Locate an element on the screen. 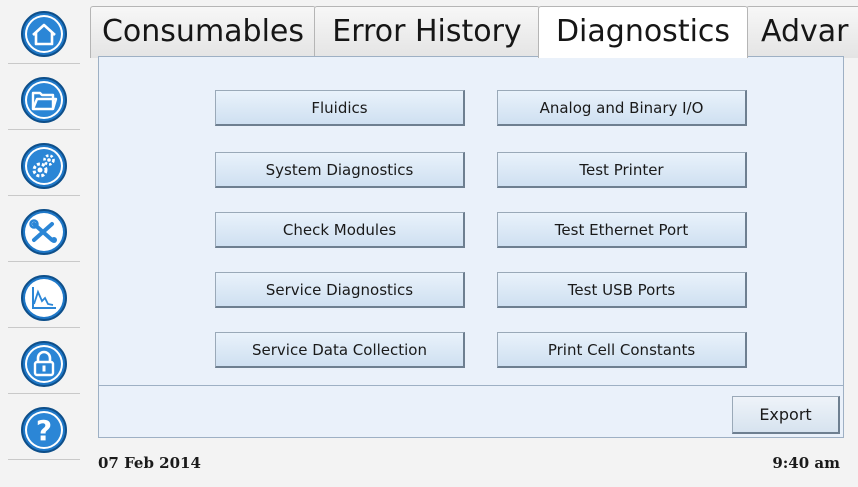  export-button: Export is located at coordinates (786, 415).